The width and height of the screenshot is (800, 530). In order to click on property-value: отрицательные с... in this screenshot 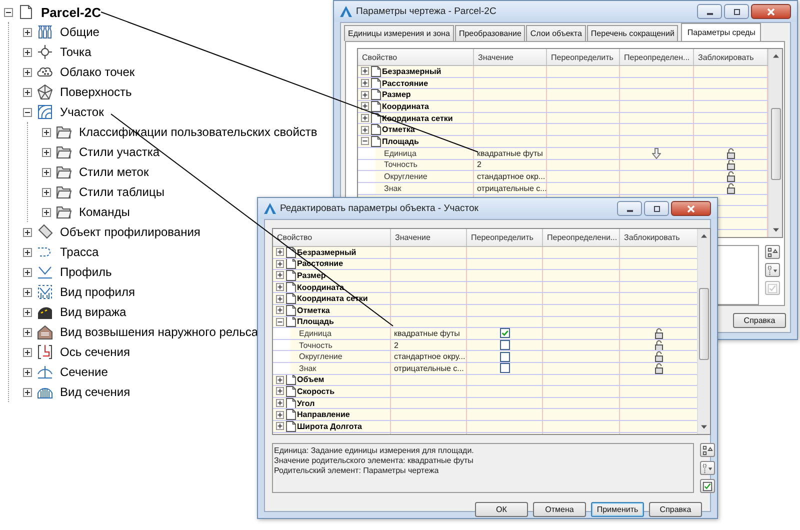, I will do `click(427, 368)`.